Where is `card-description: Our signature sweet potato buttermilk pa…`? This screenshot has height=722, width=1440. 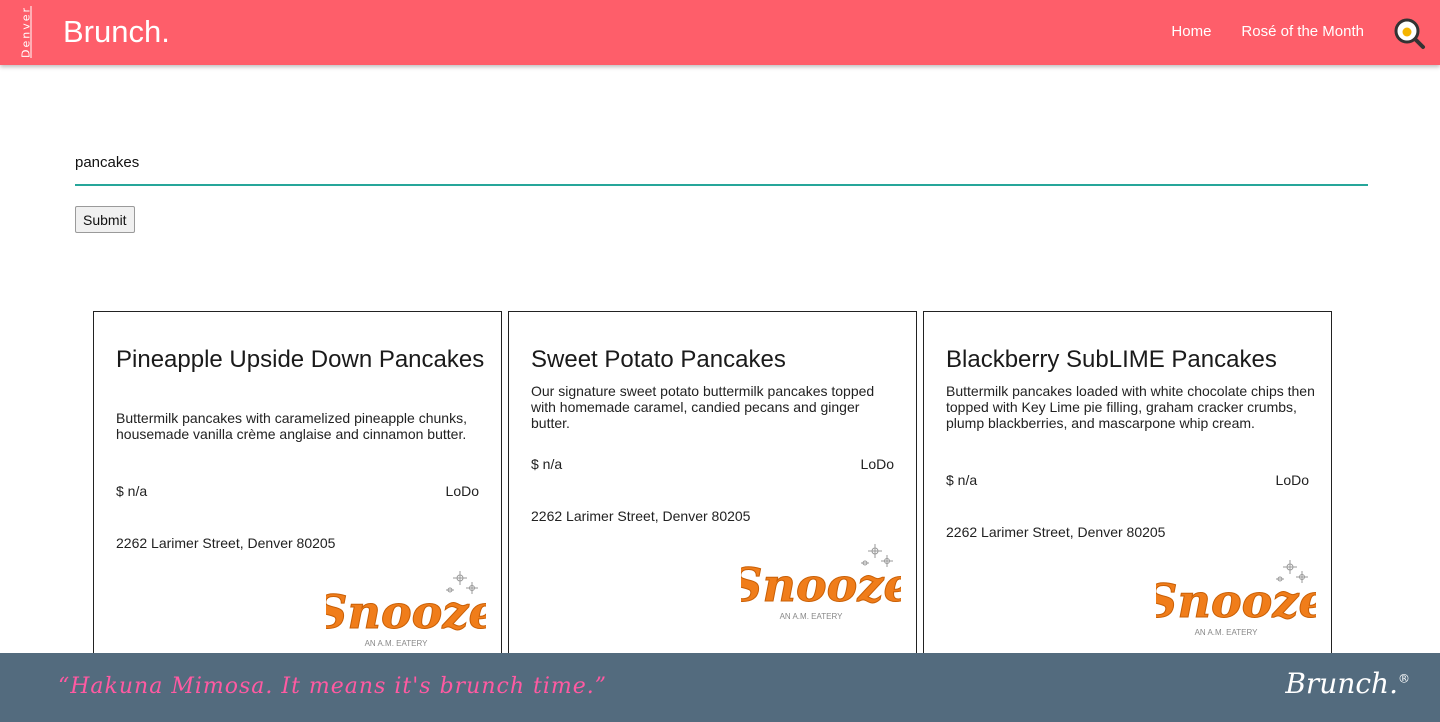 card-description: Our signature sweet potato buttermilk pa… is located at coordinates (703, 407).